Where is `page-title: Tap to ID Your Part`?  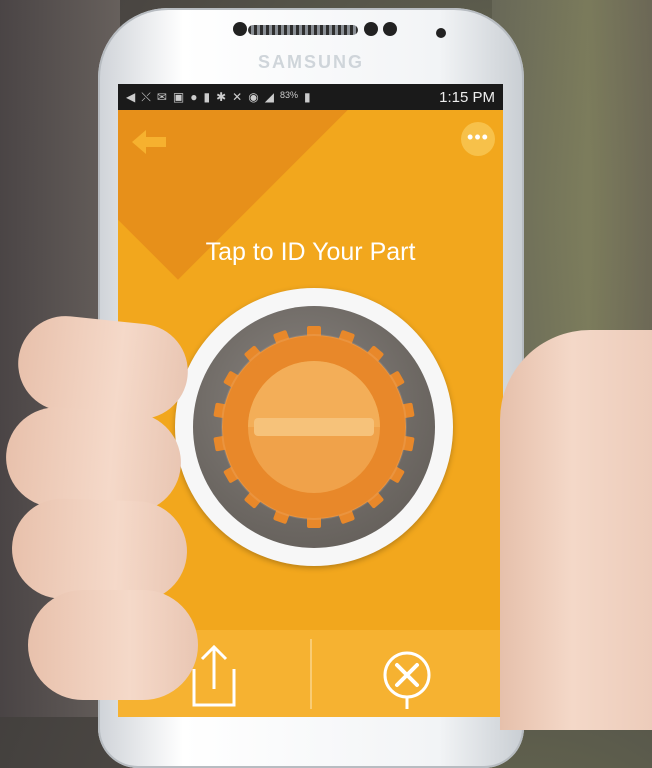
page-title: Tap to ID Your Part is located at coordinates (310, 252).